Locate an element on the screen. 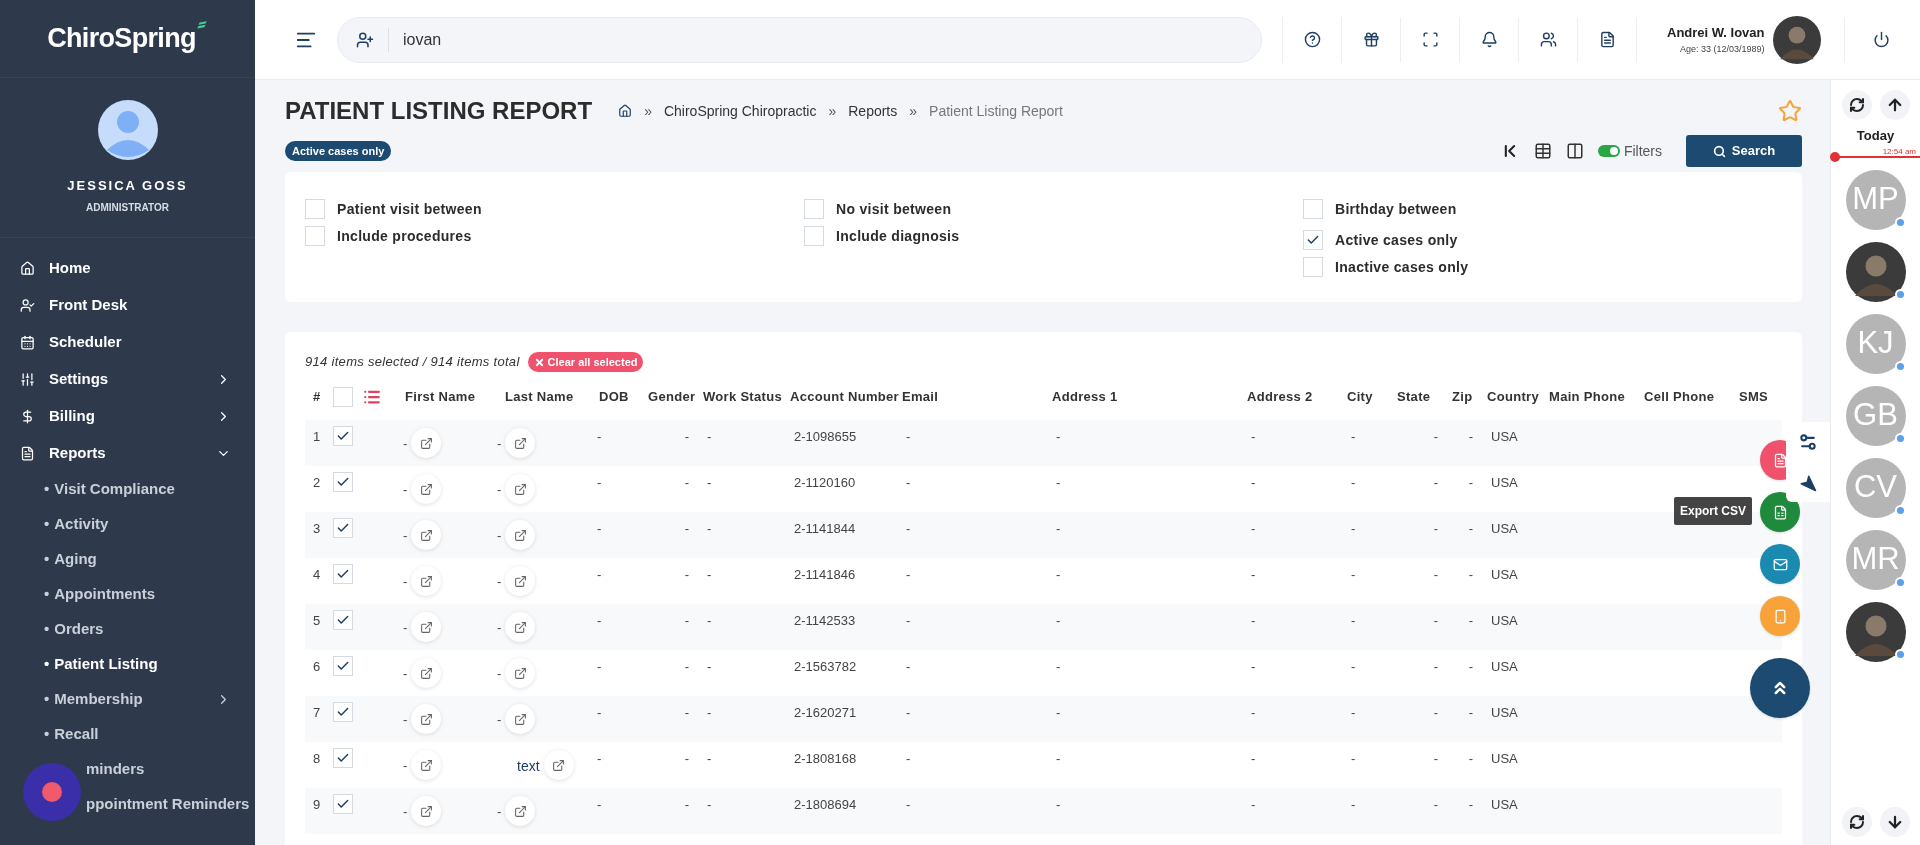  nav-item: Home is located at coordinates (127, 268).